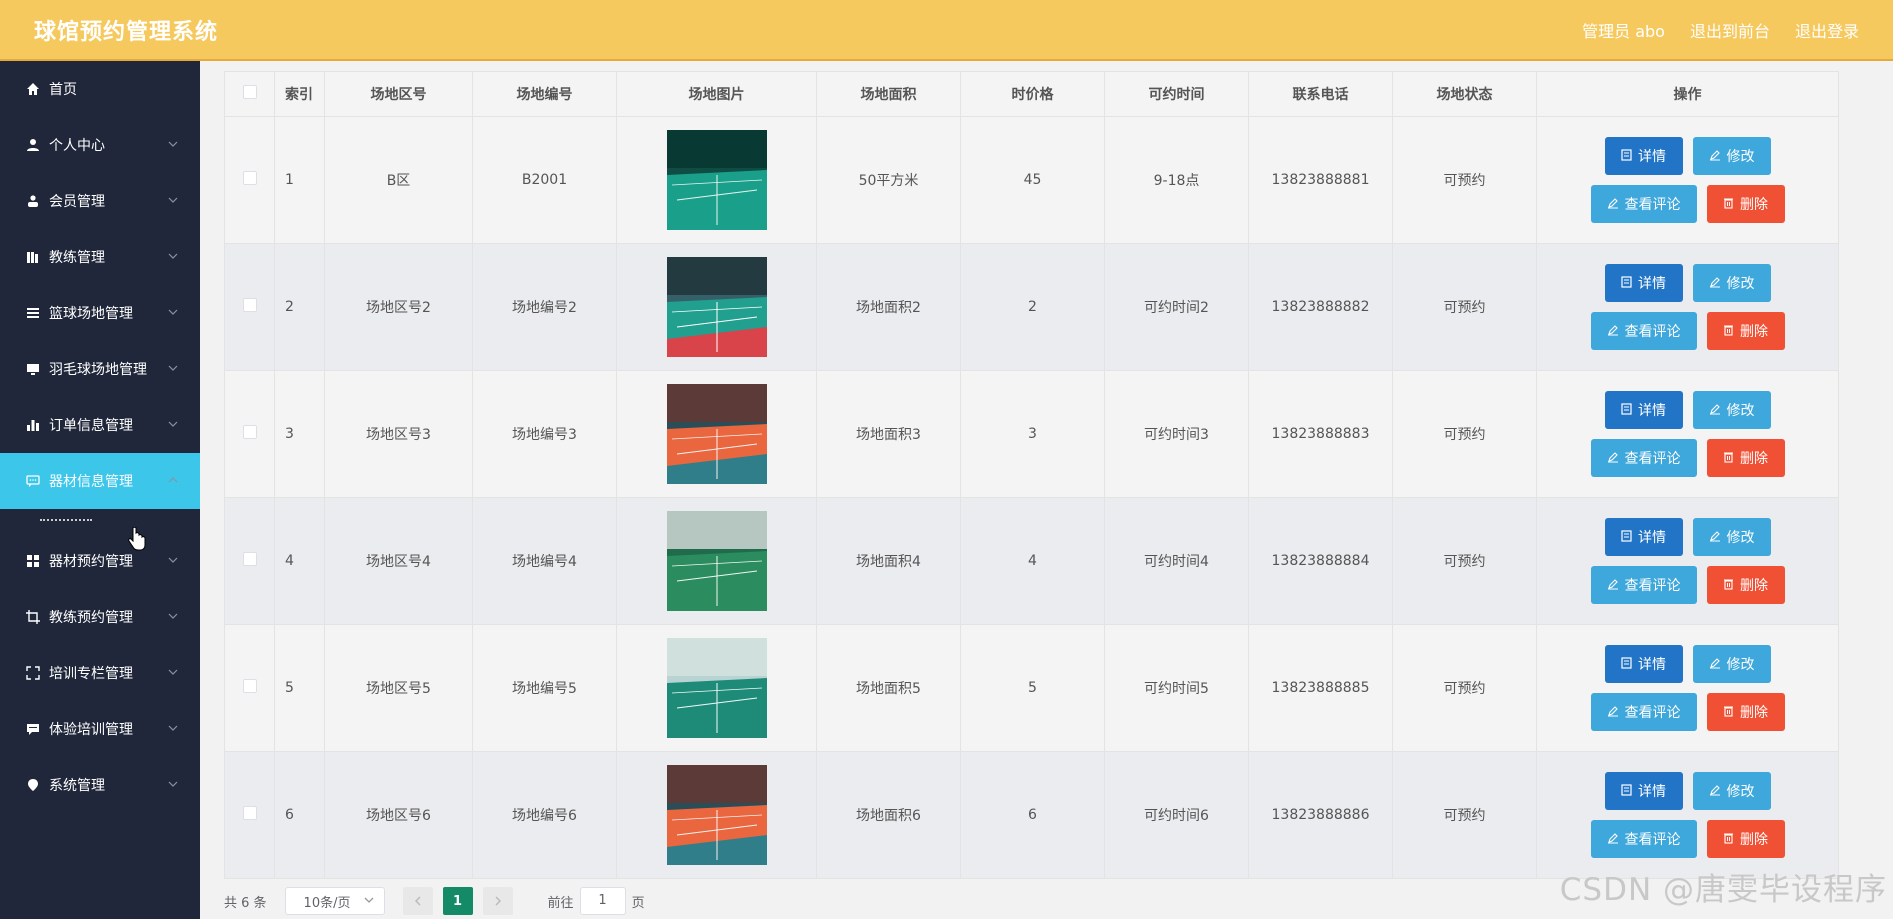 The width and height of the screenshot is (1893, 919). Describe the element at coordinates (1723, 890) in the screenshot. I see `watermark: CSDN @唐雯毕设程序` at that location.